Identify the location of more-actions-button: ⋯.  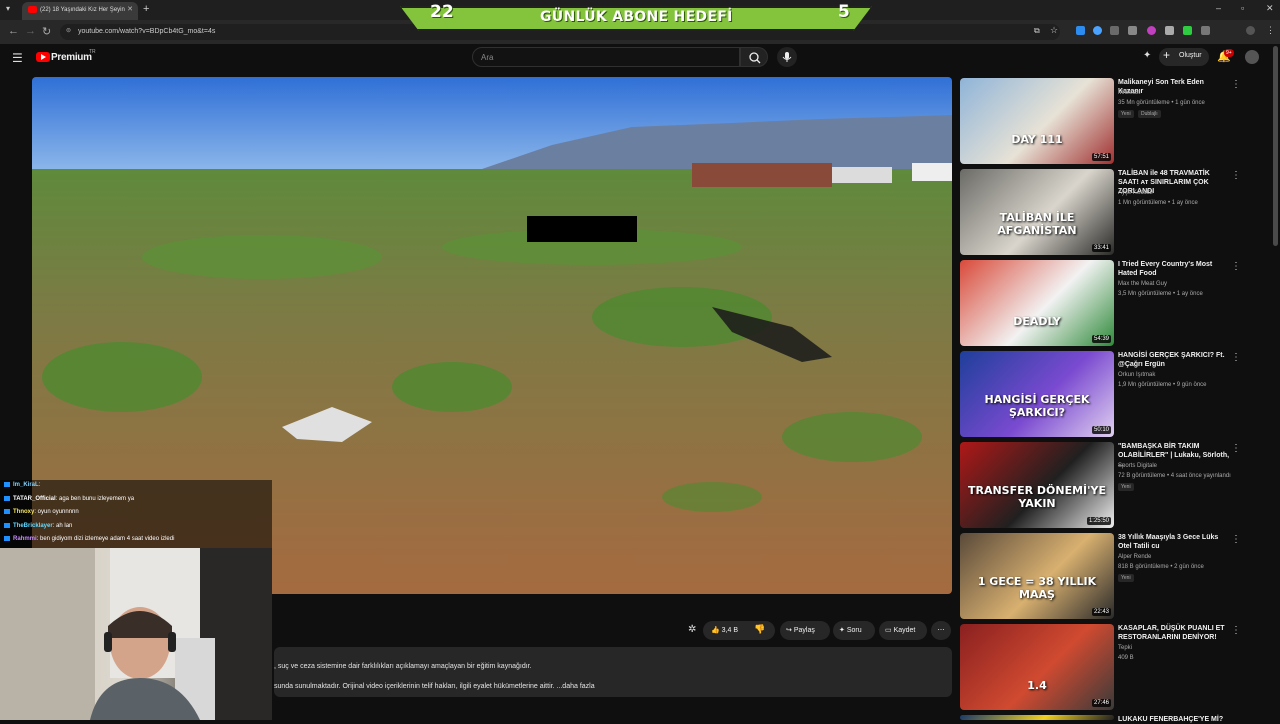
(941, 630).